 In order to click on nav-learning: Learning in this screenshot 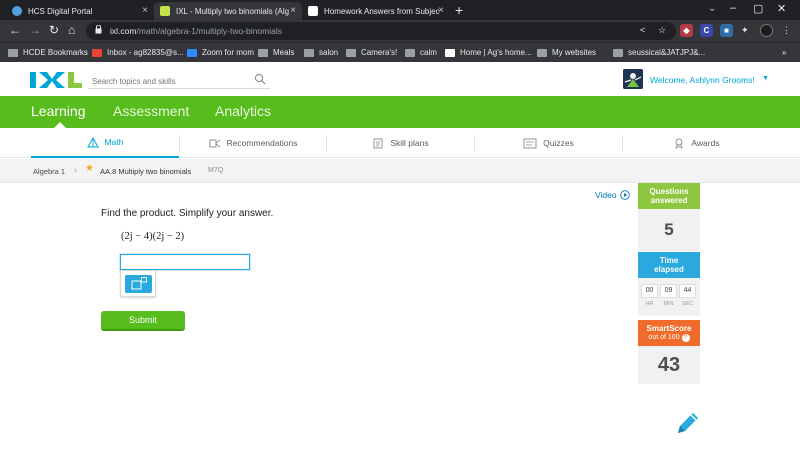, I will do `click(58, 111)`.